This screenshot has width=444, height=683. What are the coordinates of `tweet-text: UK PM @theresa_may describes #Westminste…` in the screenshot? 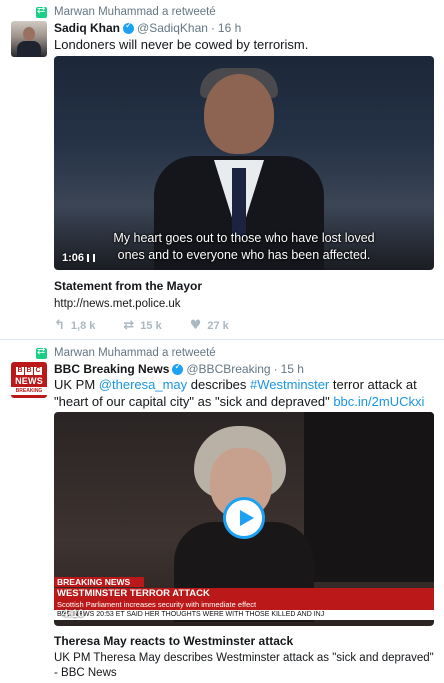 It's located at (239, 393).